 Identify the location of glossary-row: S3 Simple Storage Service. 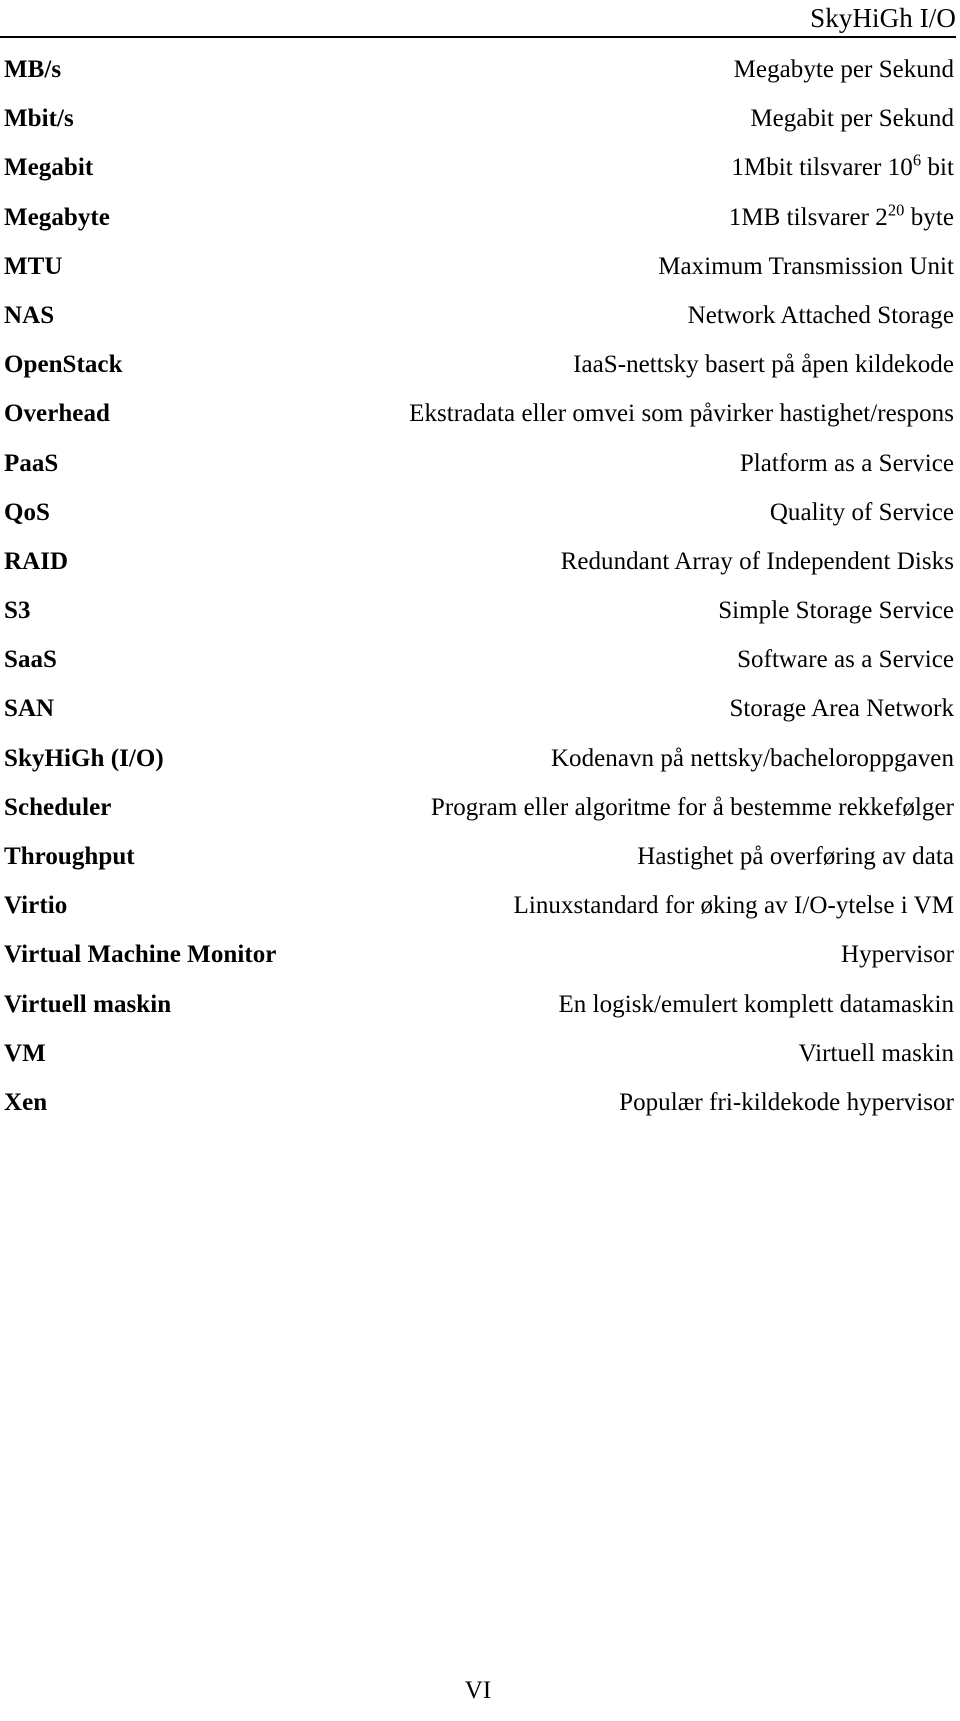
(478, 620).